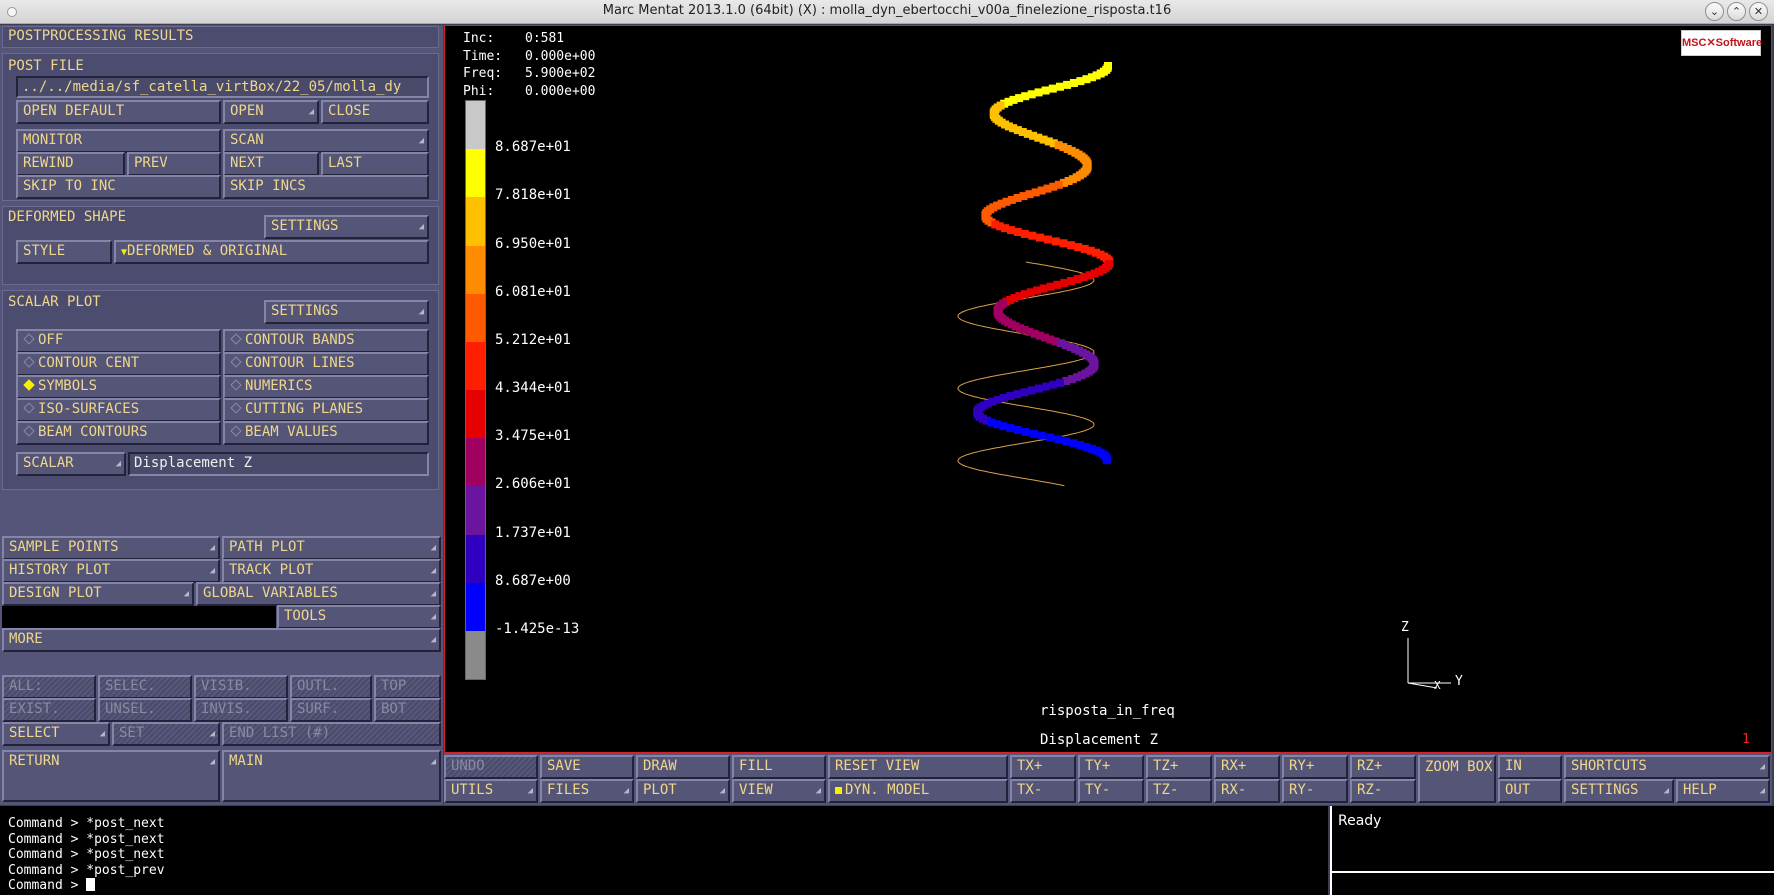  I want to click on select-all-label: ALL:, so click(26, 686).